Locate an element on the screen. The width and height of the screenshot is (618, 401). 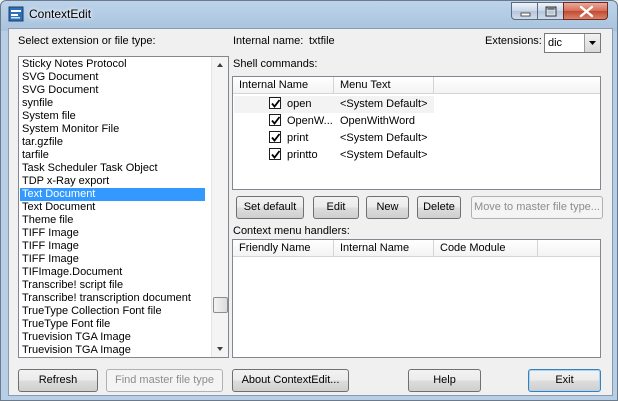
file-type-item: System Monitor File is located at coordinates (112, 129).